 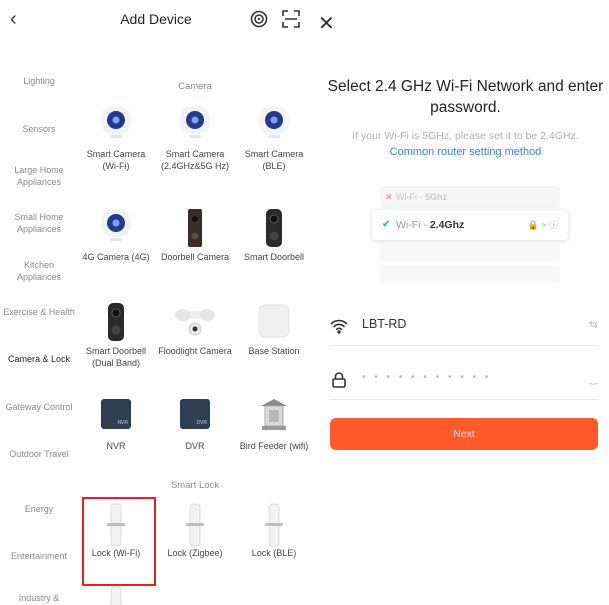 I want to click on category-gateway-control: Gateway Control, so click(x=39, y=407).